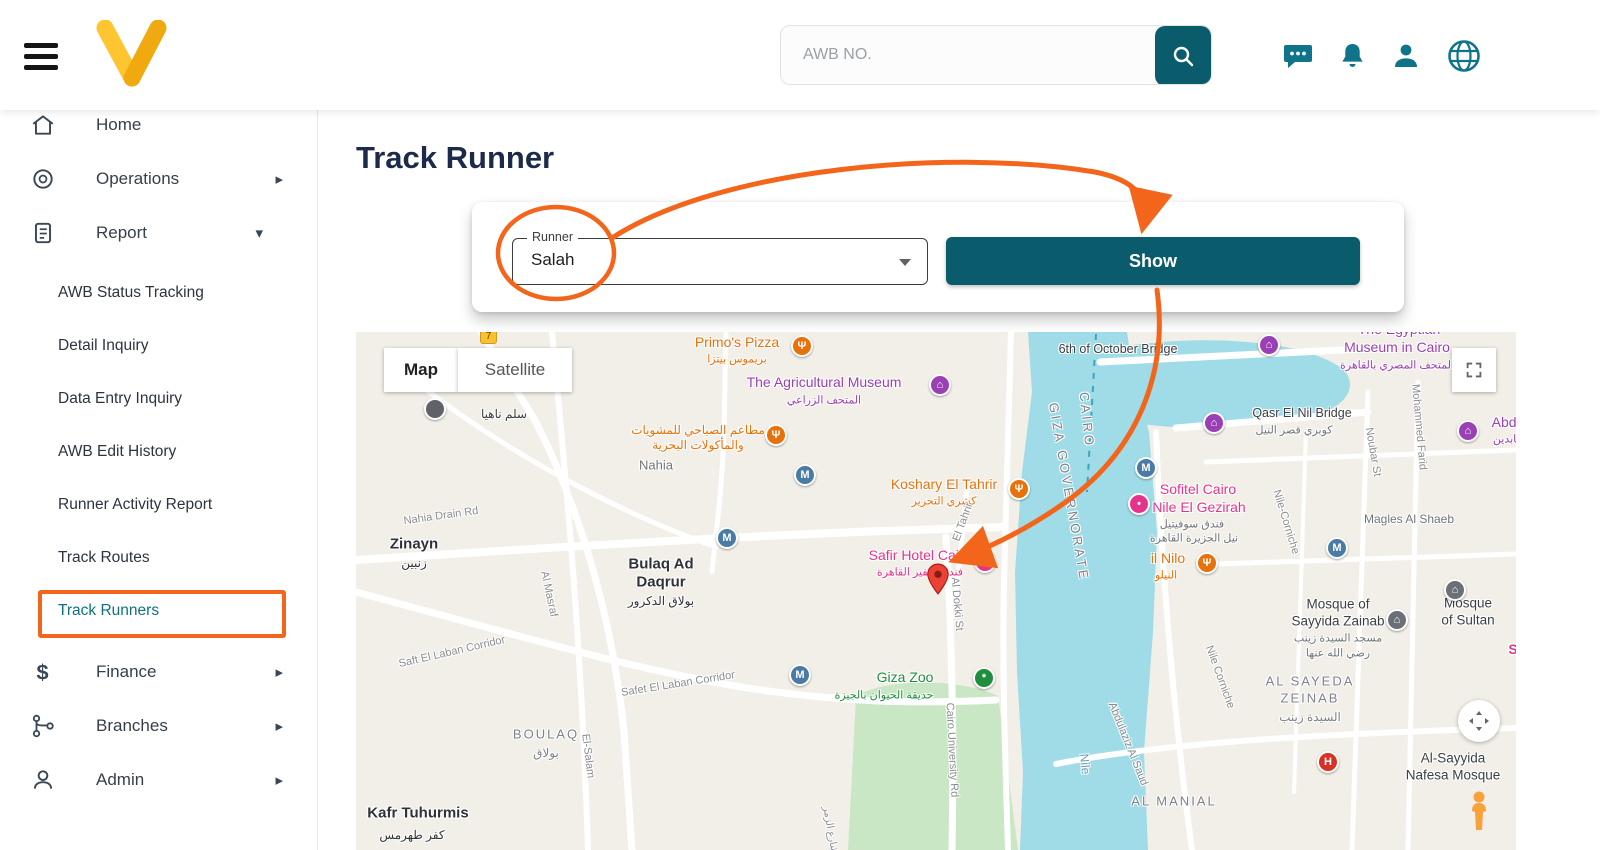  I want to click on map-label: والمأكولات البحرية, so click(698, 445).